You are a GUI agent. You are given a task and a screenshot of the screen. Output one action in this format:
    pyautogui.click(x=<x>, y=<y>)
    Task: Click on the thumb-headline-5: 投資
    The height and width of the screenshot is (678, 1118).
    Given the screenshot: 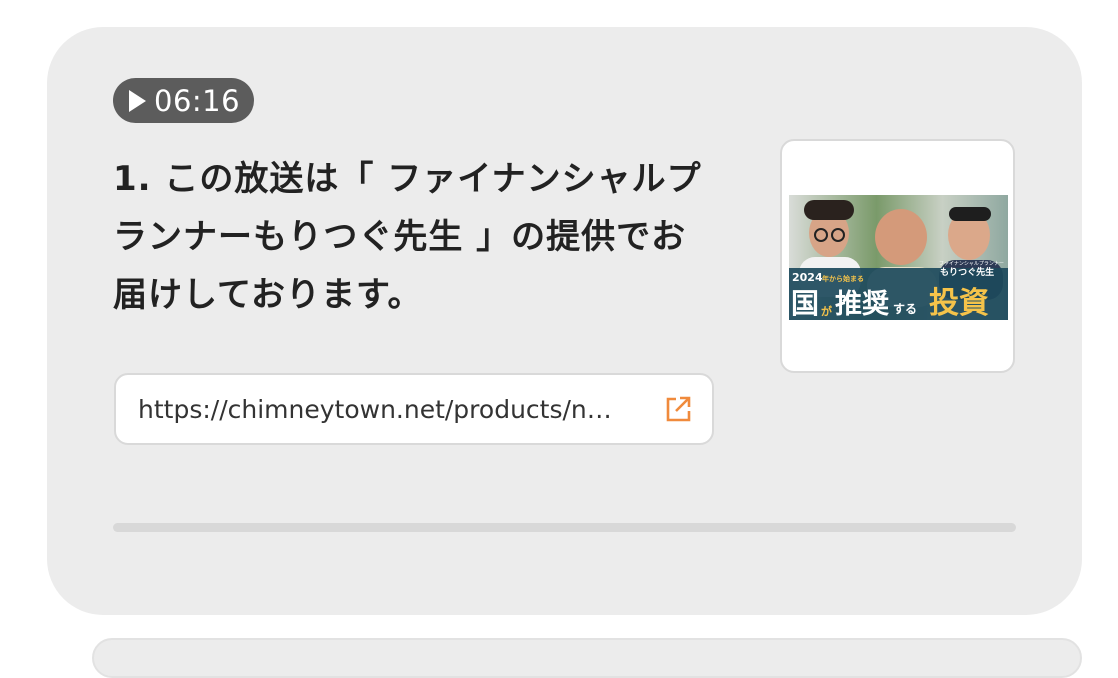 What is the action you would take?
    pyautogui.click(x=959, y=303)
    